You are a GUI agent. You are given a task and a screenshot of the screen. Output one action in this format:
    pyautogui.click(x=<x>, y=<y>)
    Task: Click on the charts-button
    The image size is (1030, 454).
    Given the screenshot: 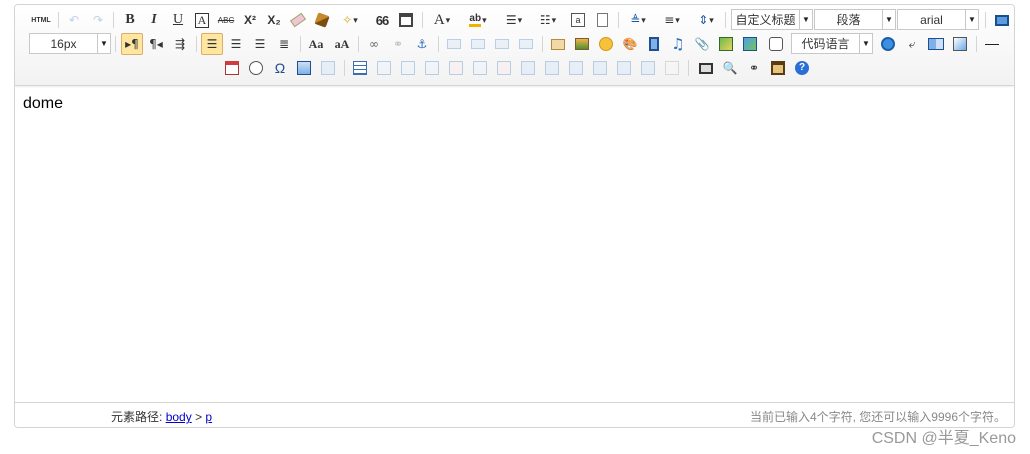 What is the action you would take?
    pyautogui.click(x=672, y=68)
    